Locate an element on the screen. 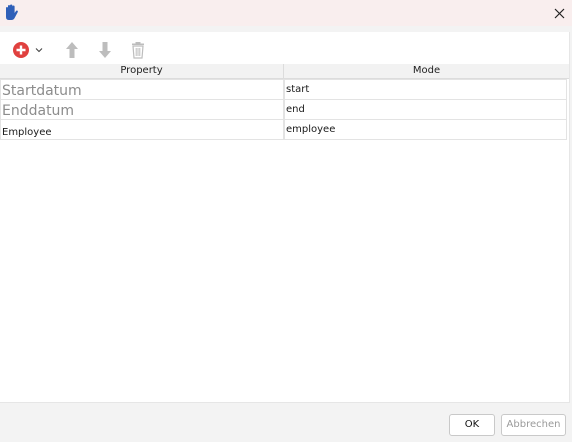 The image size is (572, 442). add-button is located at coordinates (29, 50).